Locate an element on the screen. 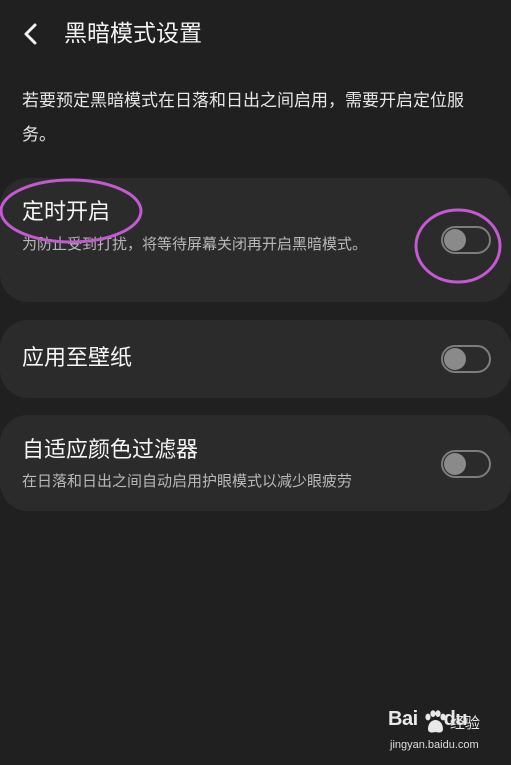 This screenshot has height=765, width=511. schedule-toggle is located at coordinates (466, 240).